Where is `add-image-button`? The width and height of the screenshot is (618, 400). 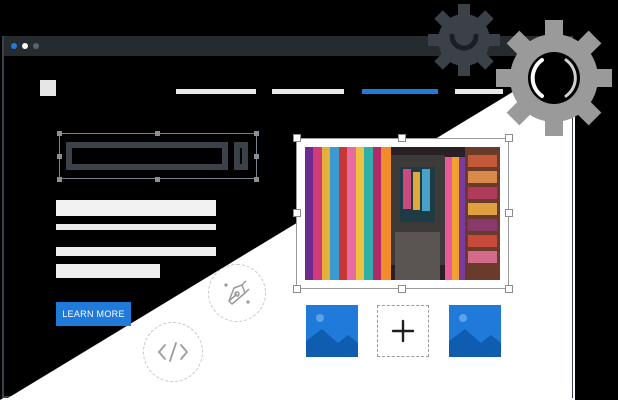
add-image-button is located at coordinates (403, 331).